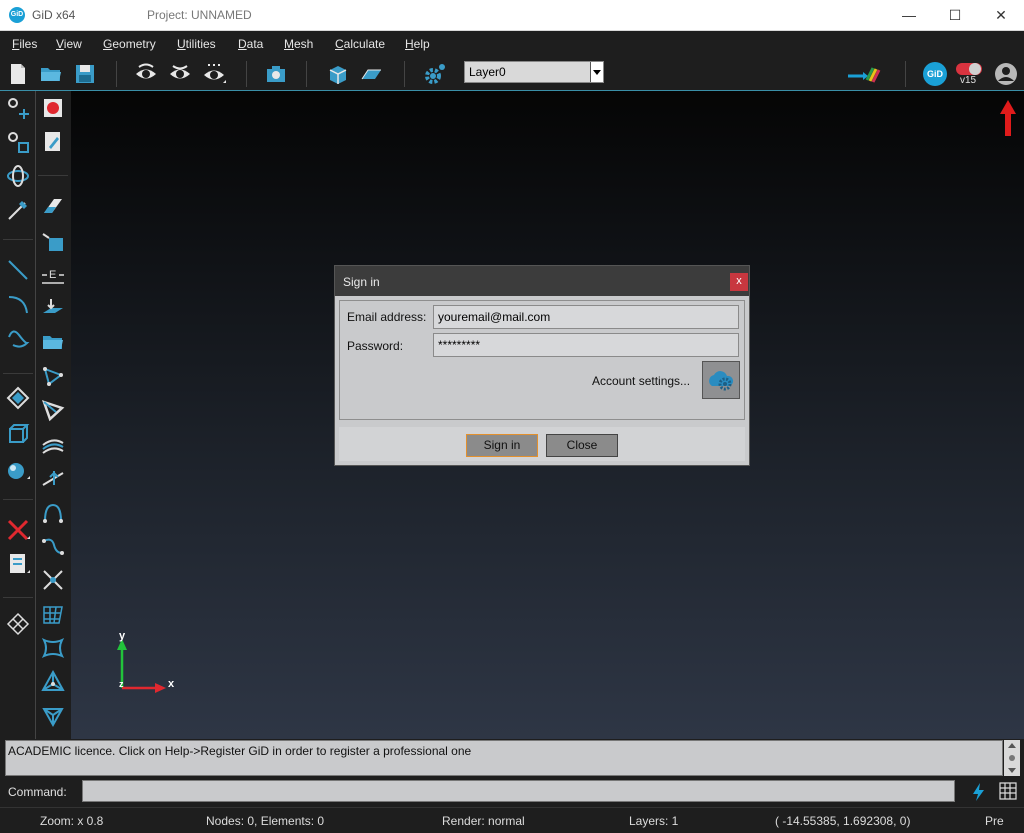  I want to click on menu-utilities: Utilities, so click(196, 44).